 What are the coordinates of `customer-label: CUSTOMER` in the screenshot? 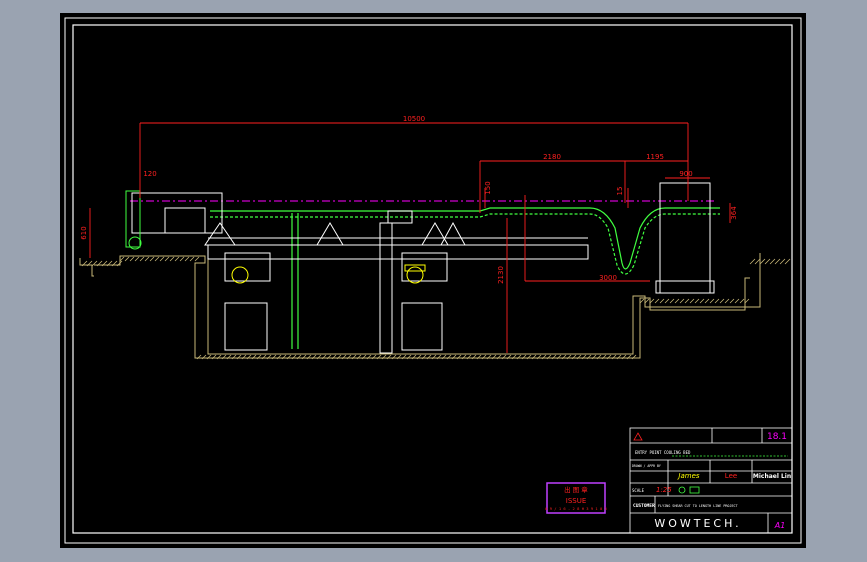 It's located at (644, 506).